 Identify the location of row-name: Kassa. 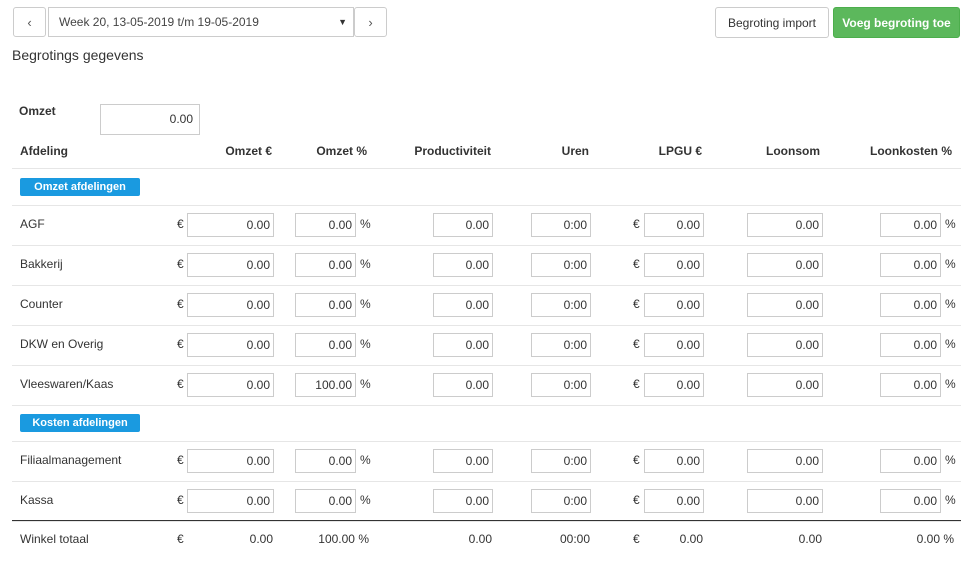
(37, 500).